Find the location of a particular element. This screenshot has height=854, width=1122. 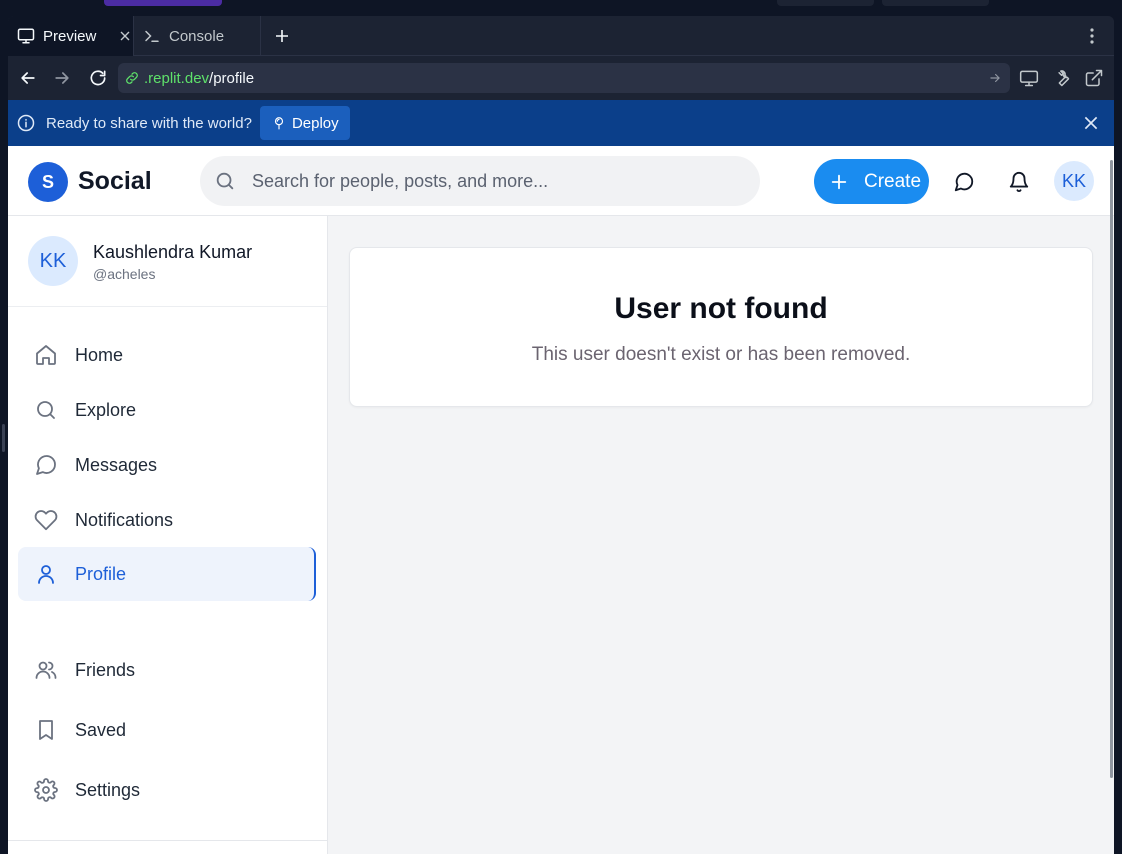

tab-label: Preview is located at coordinates (70, 36).